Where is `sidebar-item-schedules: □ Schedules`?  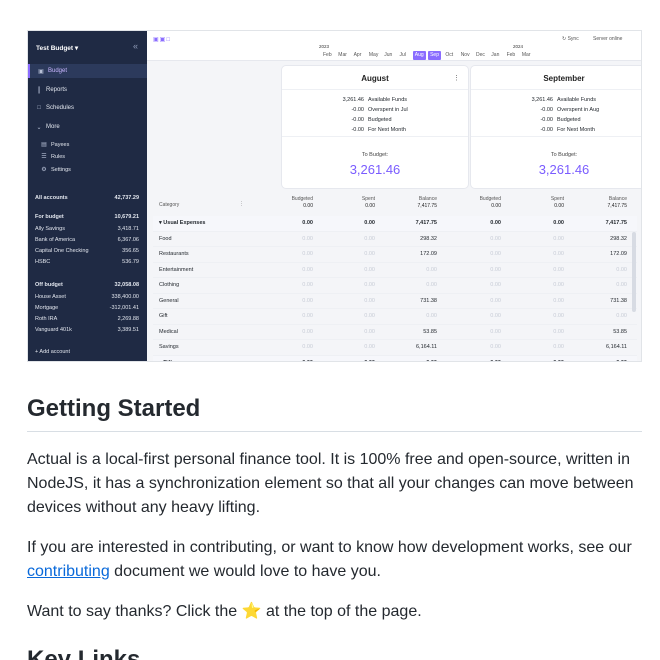 sidebar-item-schedules: □ Schedules is located at coordinates (87, 108).